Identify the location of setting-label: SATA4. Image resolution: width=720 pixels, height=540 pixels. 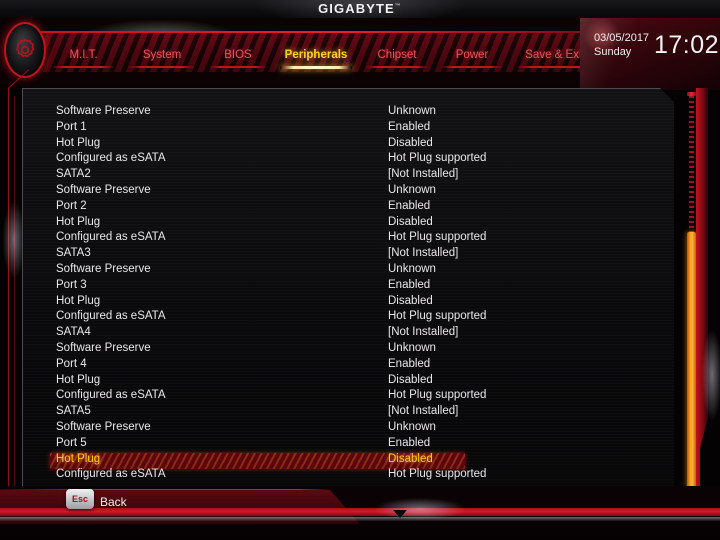
(73, 332).